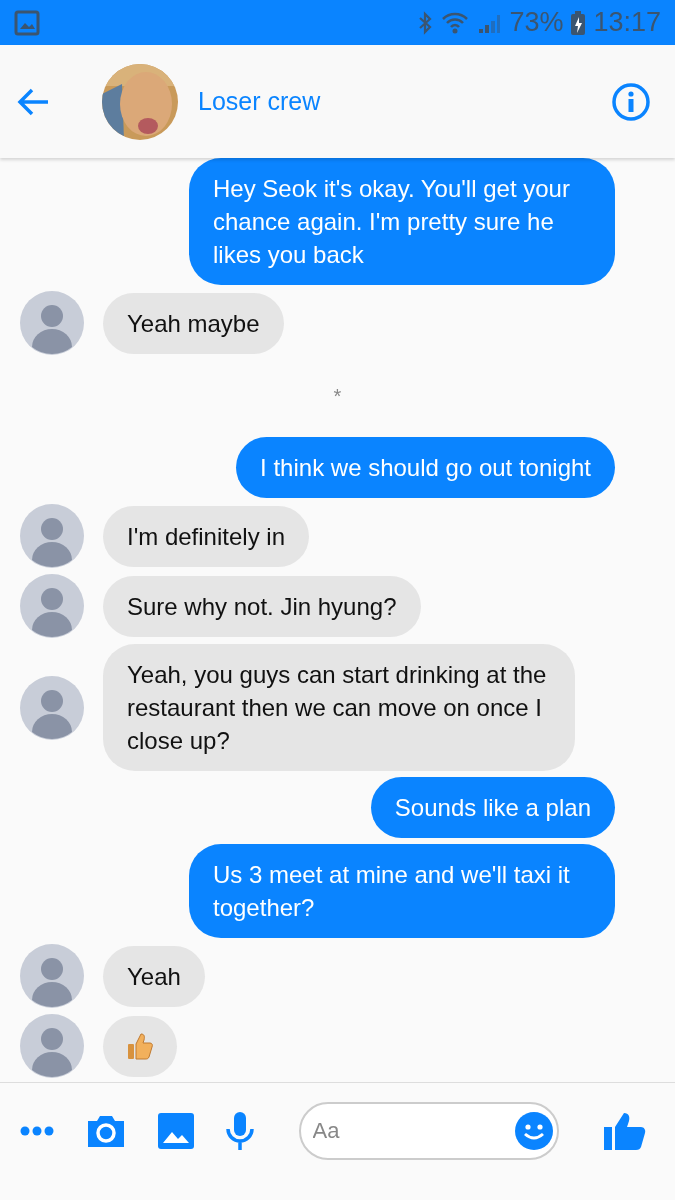 Image resolution: width=675 pixels, height=1200 pixels. I want to click on clock: 13:17, so click(627, 22).